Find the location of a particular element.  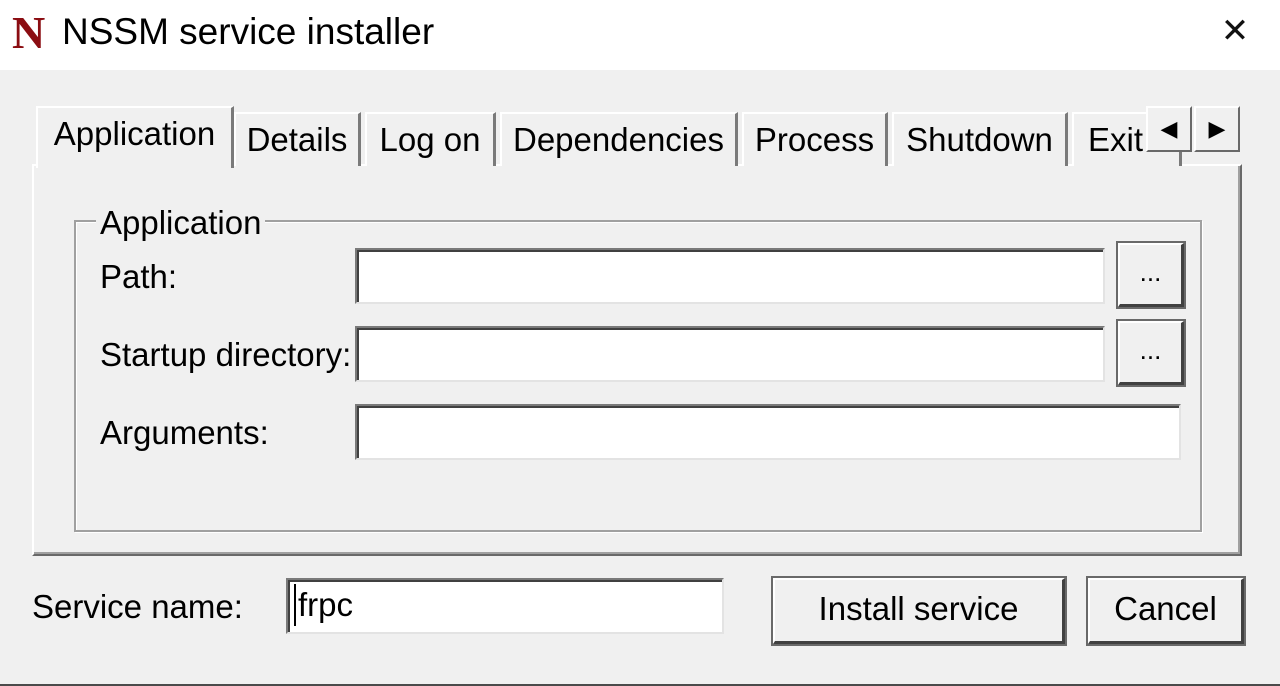

path-label: Path: is located at coordinates (139, 276).